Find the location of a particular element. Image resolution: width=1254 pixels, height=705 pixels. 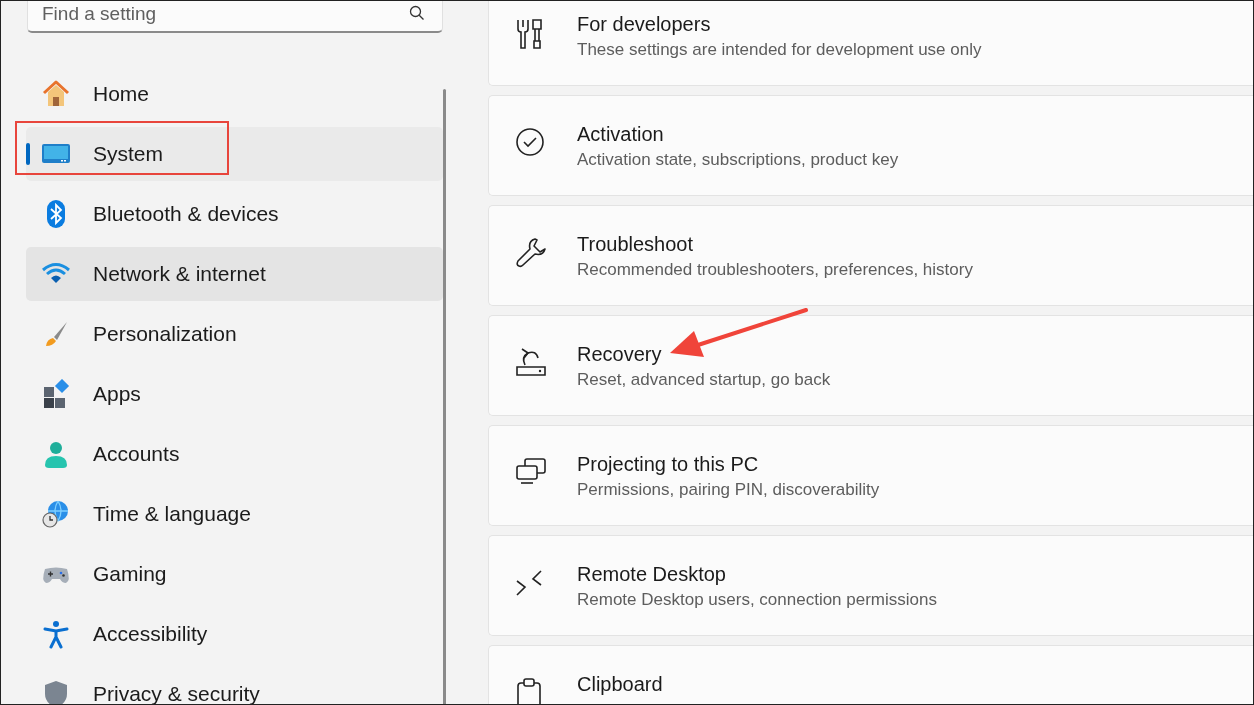

card-description: Permissions, pairing PIN, discoverability is located at coordinates (728, 490).